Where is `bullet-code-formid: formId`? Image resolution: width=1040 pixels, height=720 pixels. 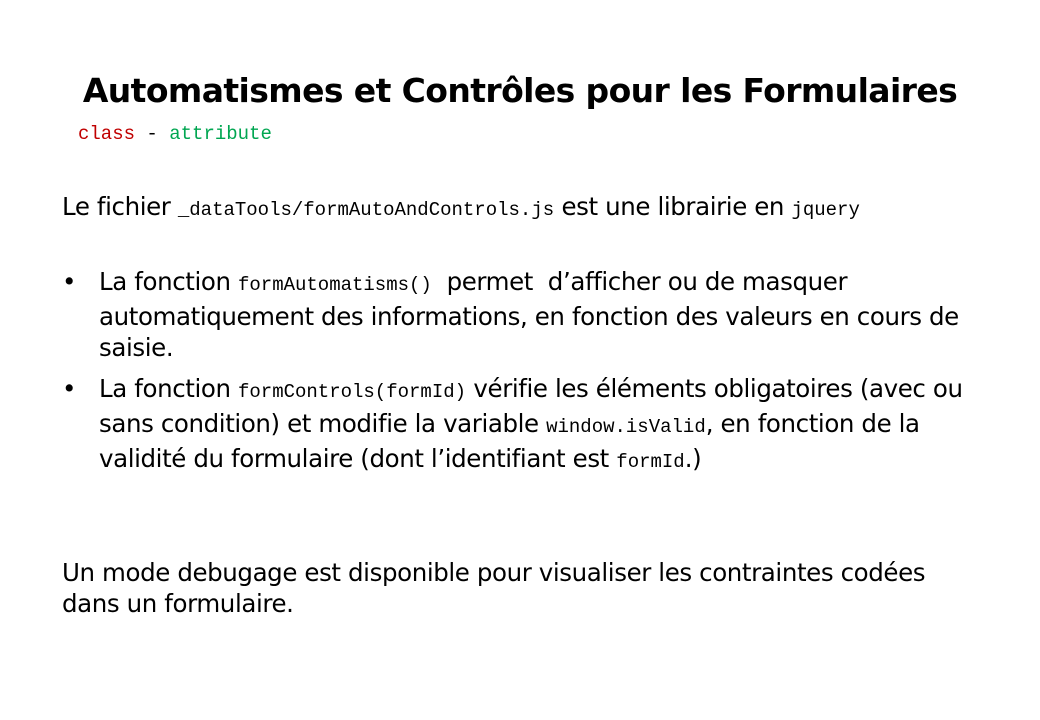
bullet-code-formid: formId is located at coordinates (650, 462).